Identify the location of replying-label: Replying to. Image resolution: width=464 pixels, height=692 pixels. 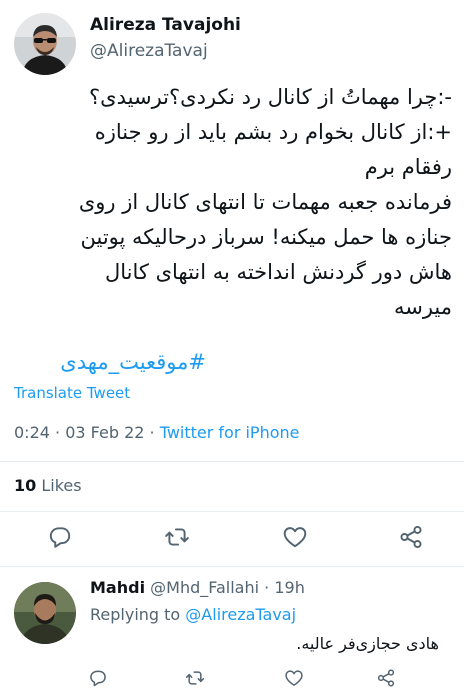
(135, 614).